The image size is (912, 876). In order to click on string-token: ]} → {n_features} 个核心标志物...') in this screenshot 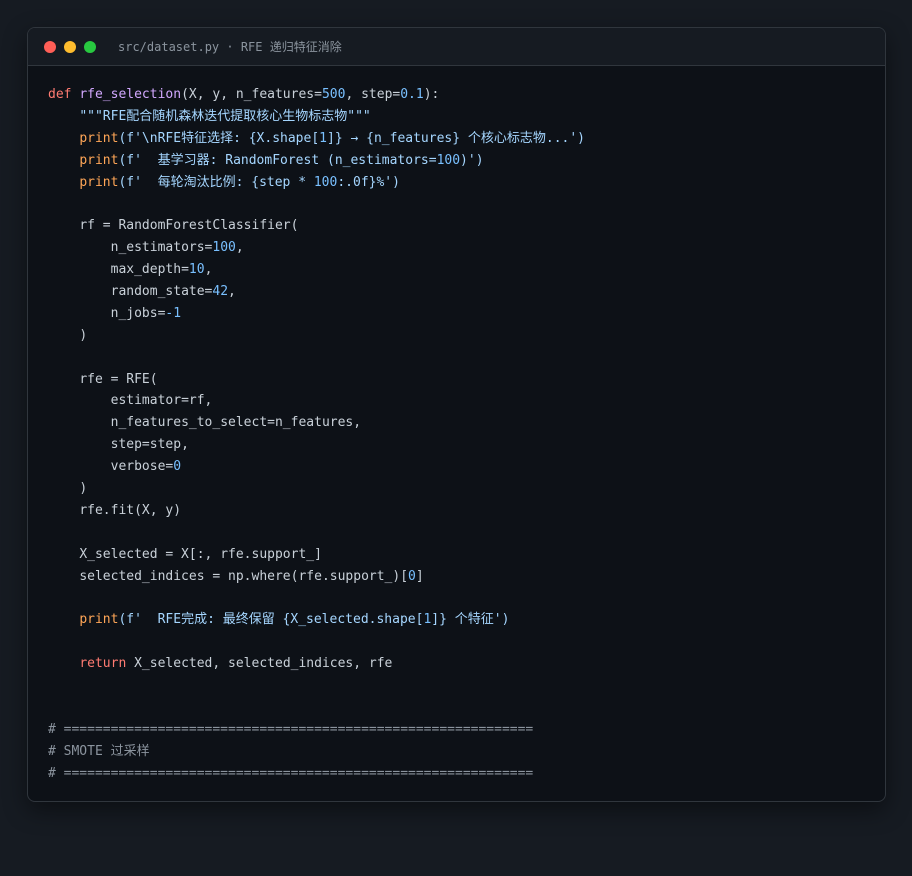, I will do `click(456, 138)`.